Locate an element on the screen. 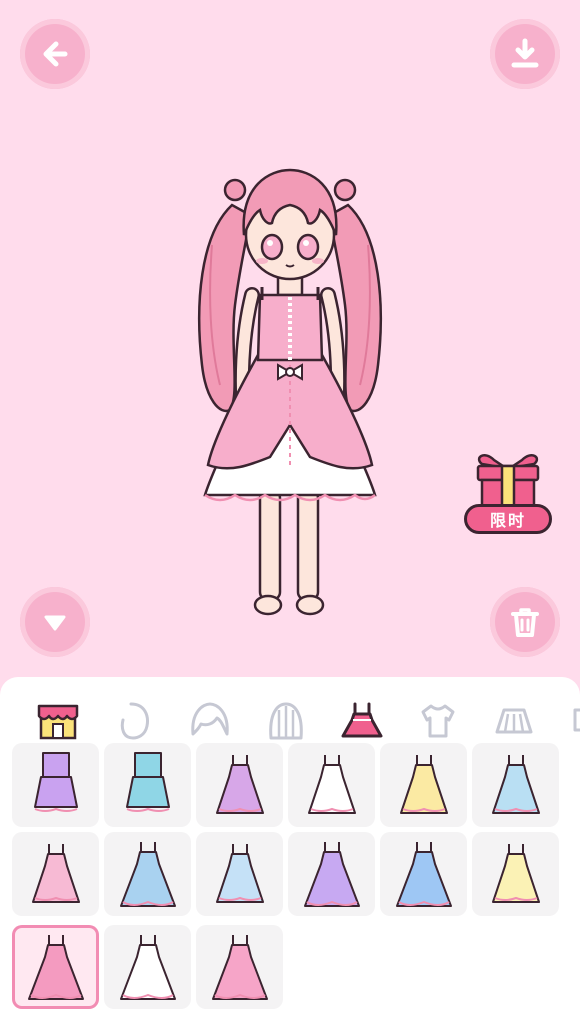  arrow-left-icon is located at coordinates (55, 54).